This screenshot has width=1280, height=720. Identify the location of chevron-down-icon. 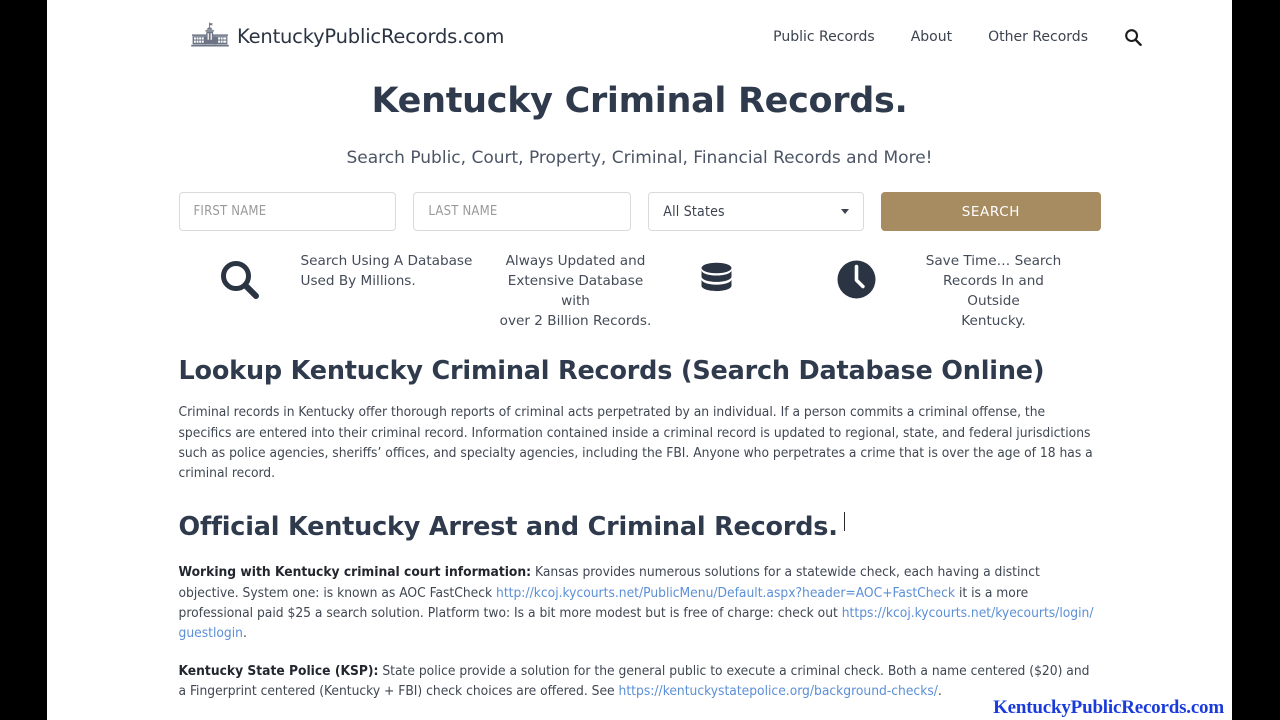
(845, 212).